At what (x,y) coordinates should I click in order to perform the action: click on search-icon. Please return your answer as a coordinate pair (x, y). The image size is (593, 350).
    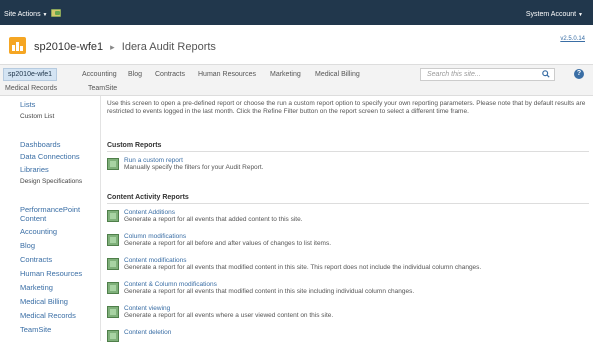
    Looking at the image, I should click on (546, 74).